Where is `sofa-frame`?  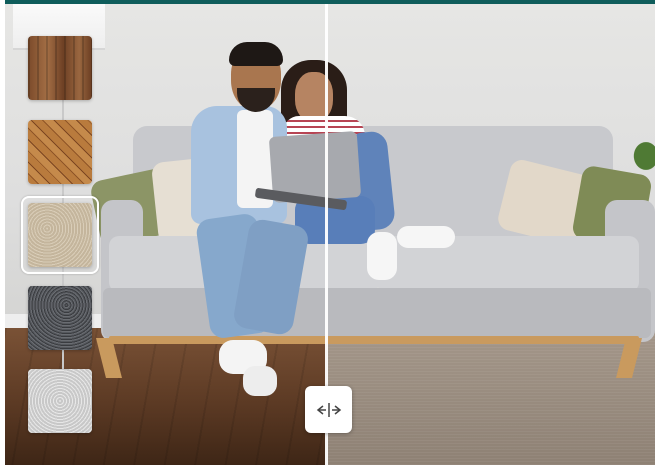
sofa-frame is located at coordinates (374, 340).